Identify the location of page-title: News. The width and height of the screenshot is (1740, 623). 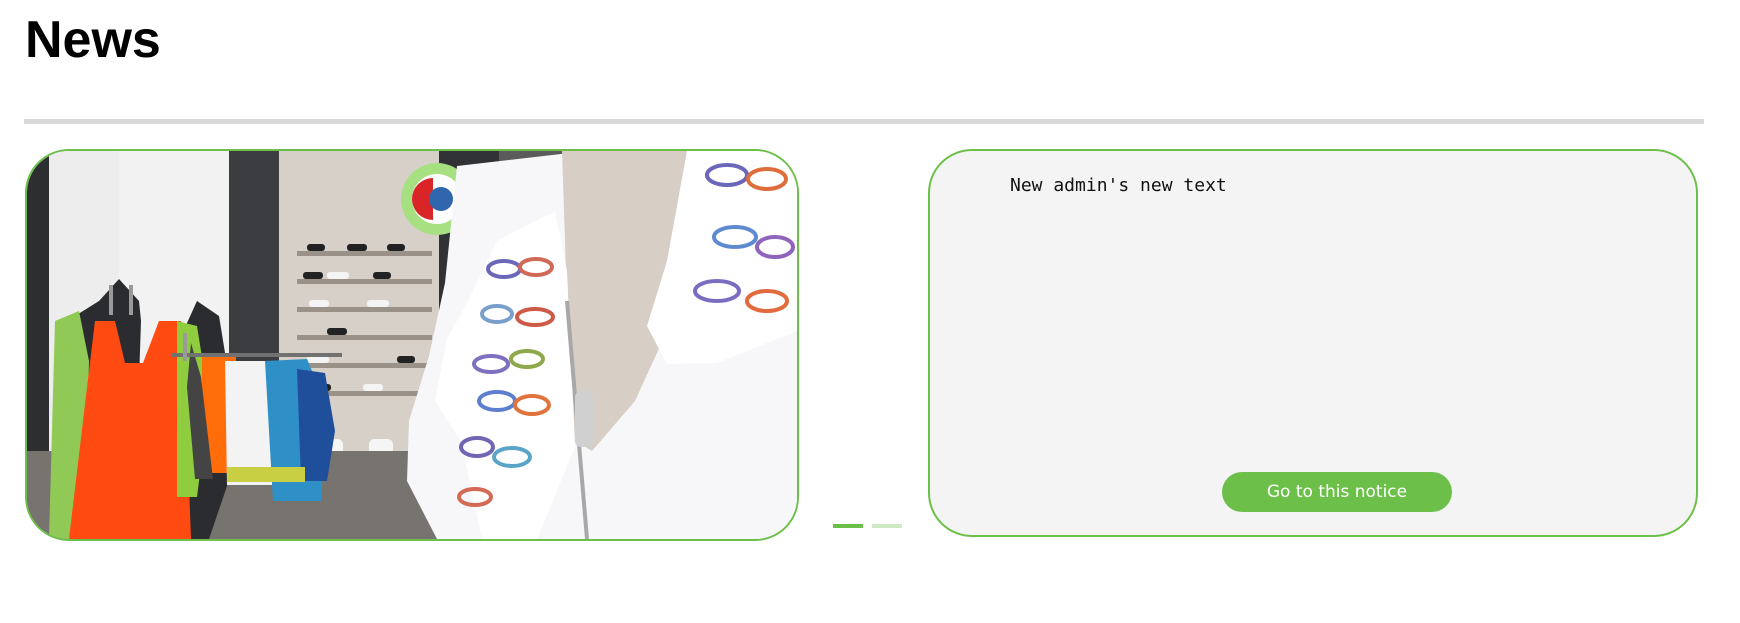
(93, 40).